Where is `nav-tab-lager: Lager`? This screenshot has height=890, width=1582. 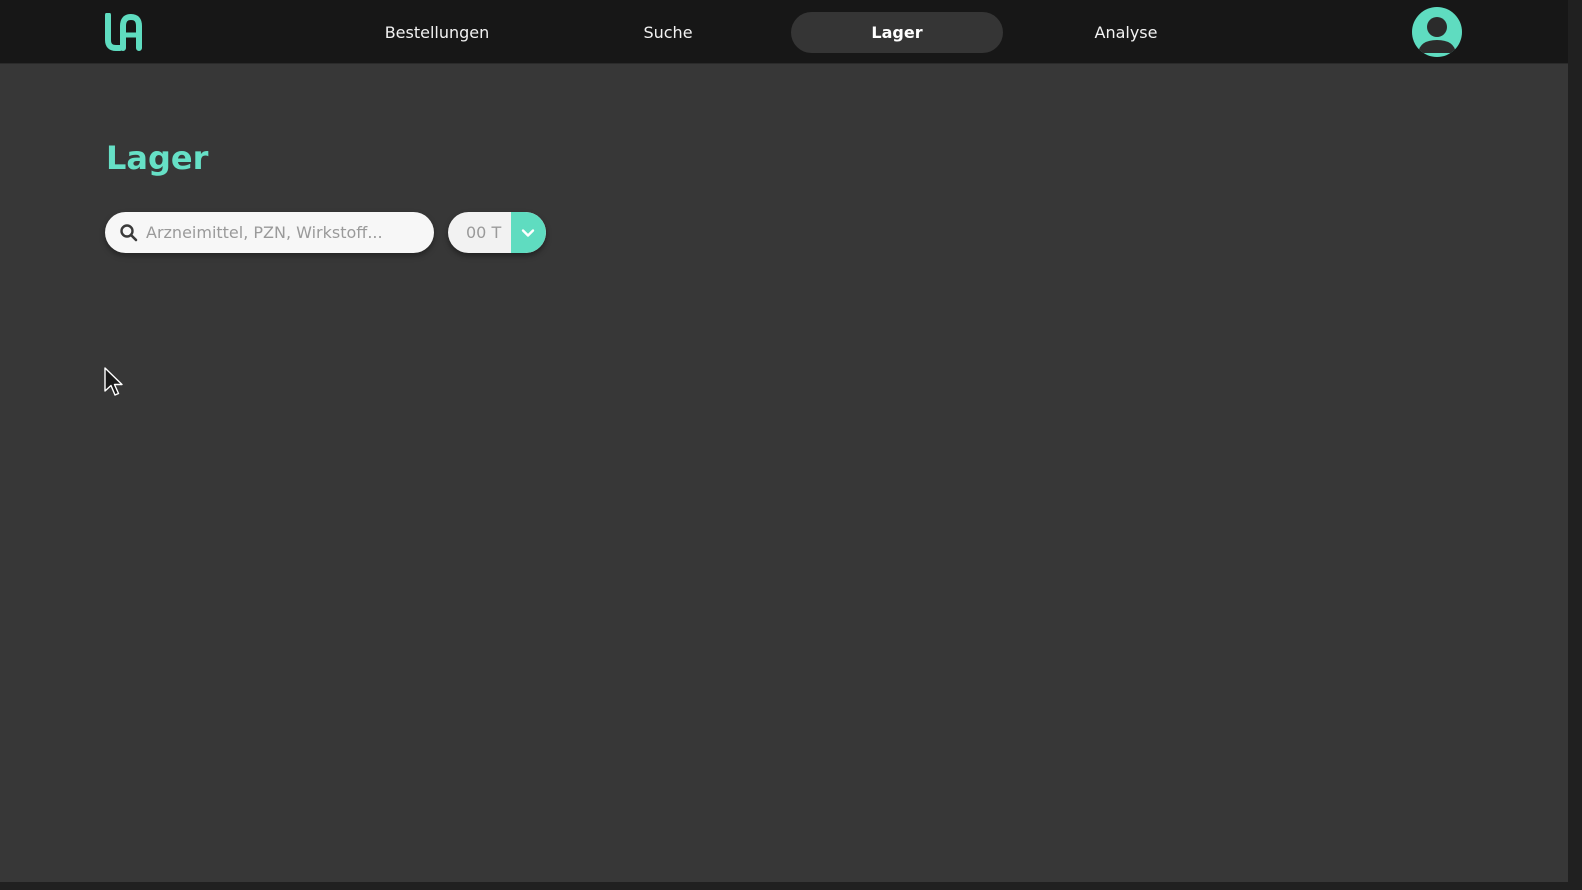
nav-tab-lager: Lager is located at coordinates (897, 32).